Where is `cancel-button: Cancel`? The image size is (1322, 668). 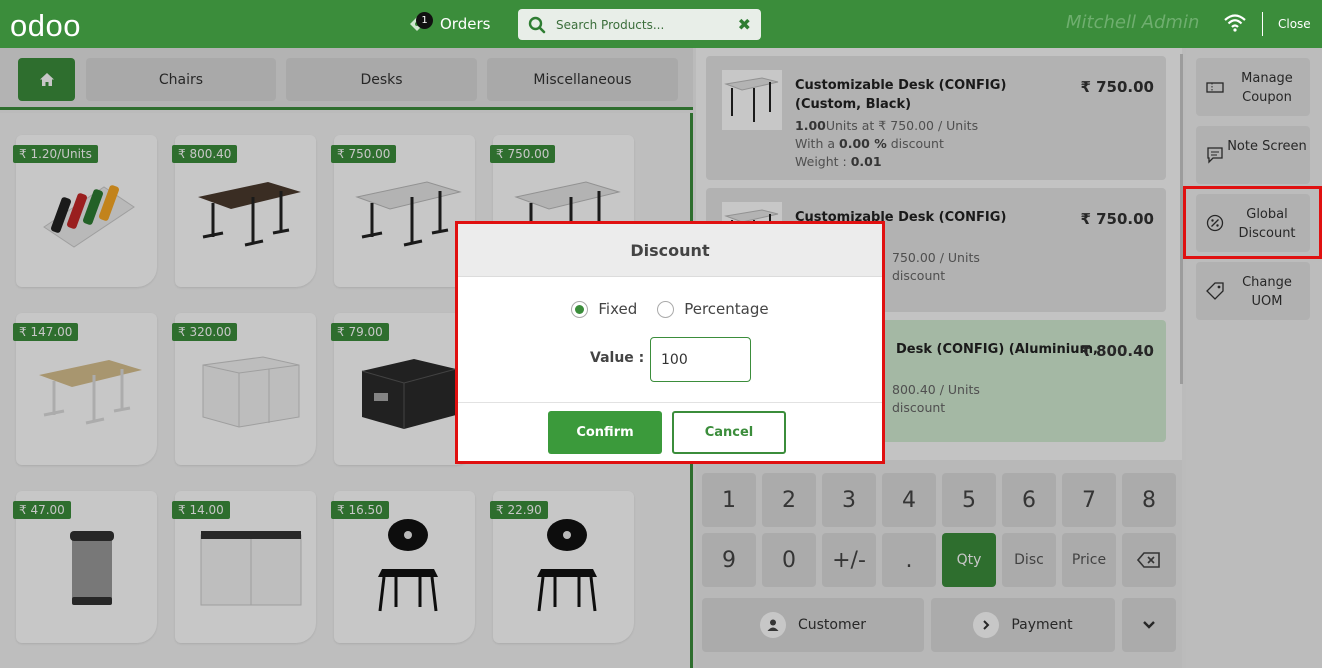
cancel-button: Cancel is located at coordinates (729, 432).